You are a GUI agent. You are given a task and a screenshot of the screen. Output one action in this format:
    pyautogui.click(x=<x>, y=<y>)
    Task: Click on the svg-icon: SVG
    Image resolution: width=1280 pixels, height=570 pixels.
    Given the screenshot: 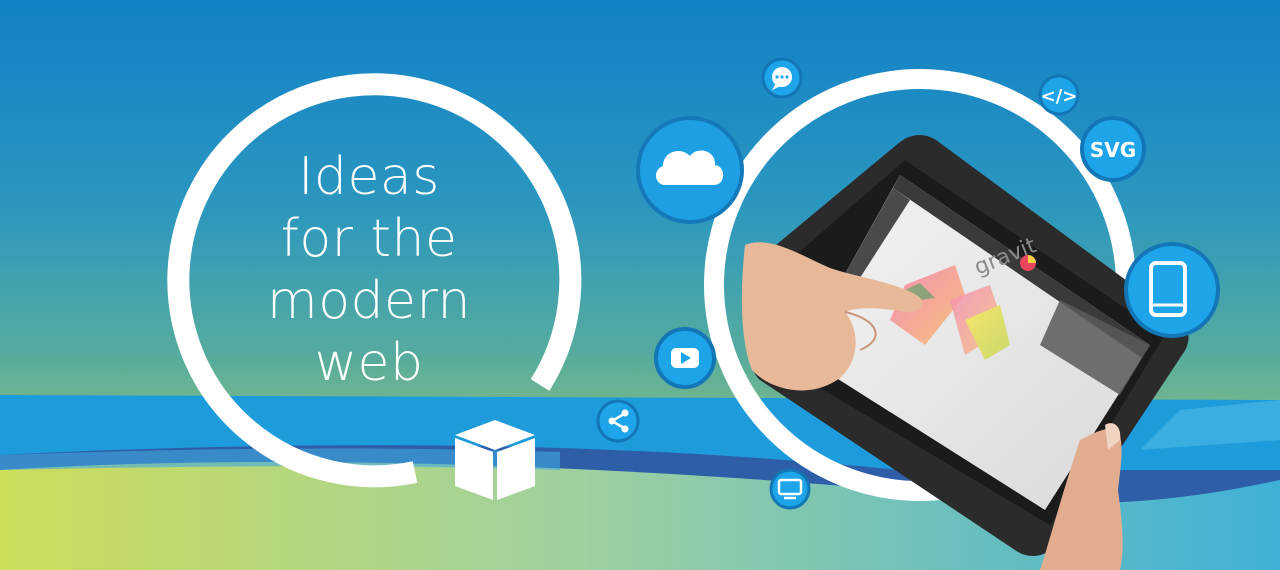 What is the action you would take?
    pyautogui.click(x=1113, y=149)
    